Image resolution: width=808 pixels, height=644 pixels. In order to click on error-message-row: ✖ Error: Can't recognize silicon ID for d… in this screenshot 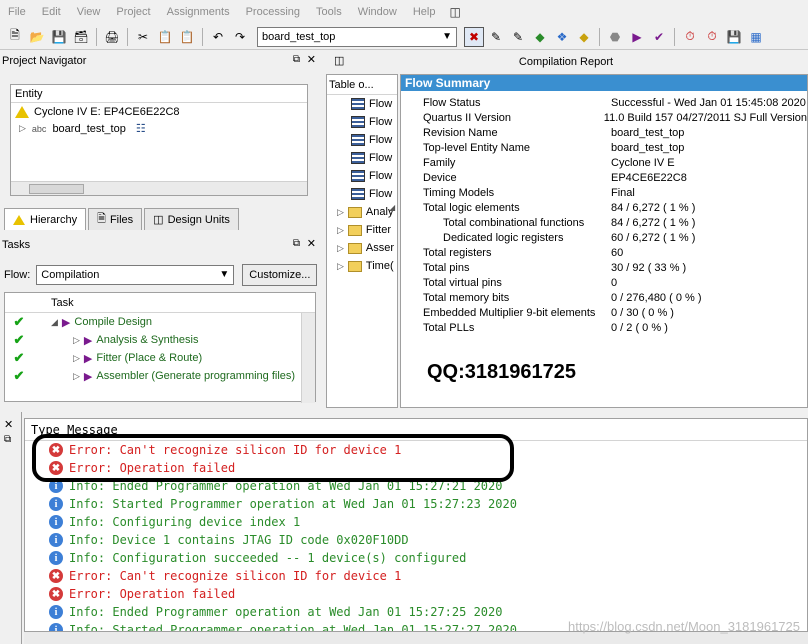, I will do `click(416, 576)`.